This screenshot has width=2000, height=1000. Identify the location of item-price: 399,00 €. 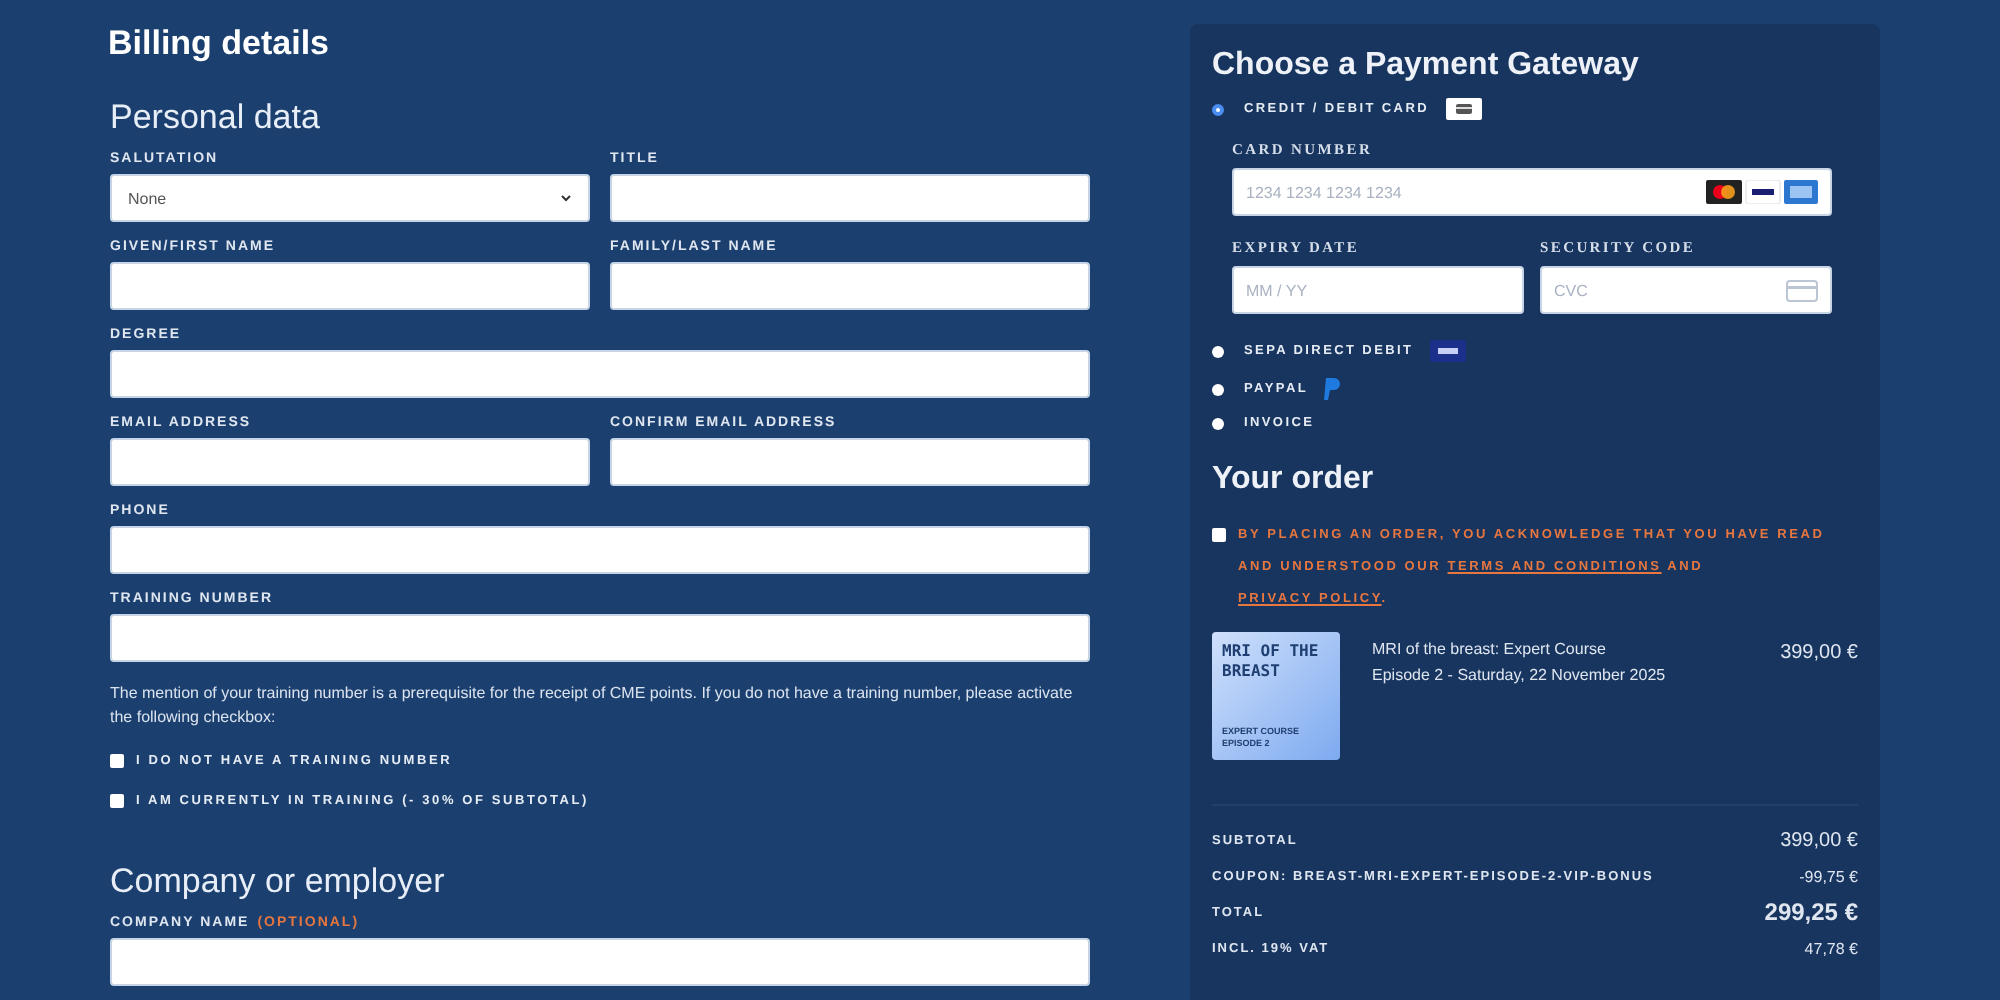
(1819, 652).